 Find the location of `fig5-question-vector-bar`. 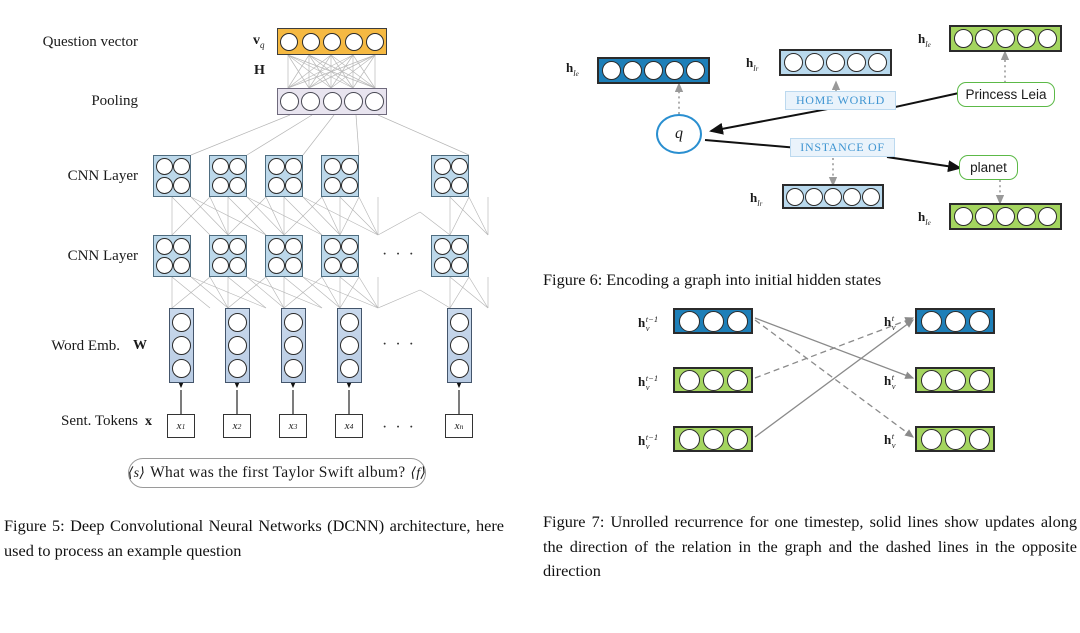

fig5-question-vector-bar is located at coordinates (332, 41).